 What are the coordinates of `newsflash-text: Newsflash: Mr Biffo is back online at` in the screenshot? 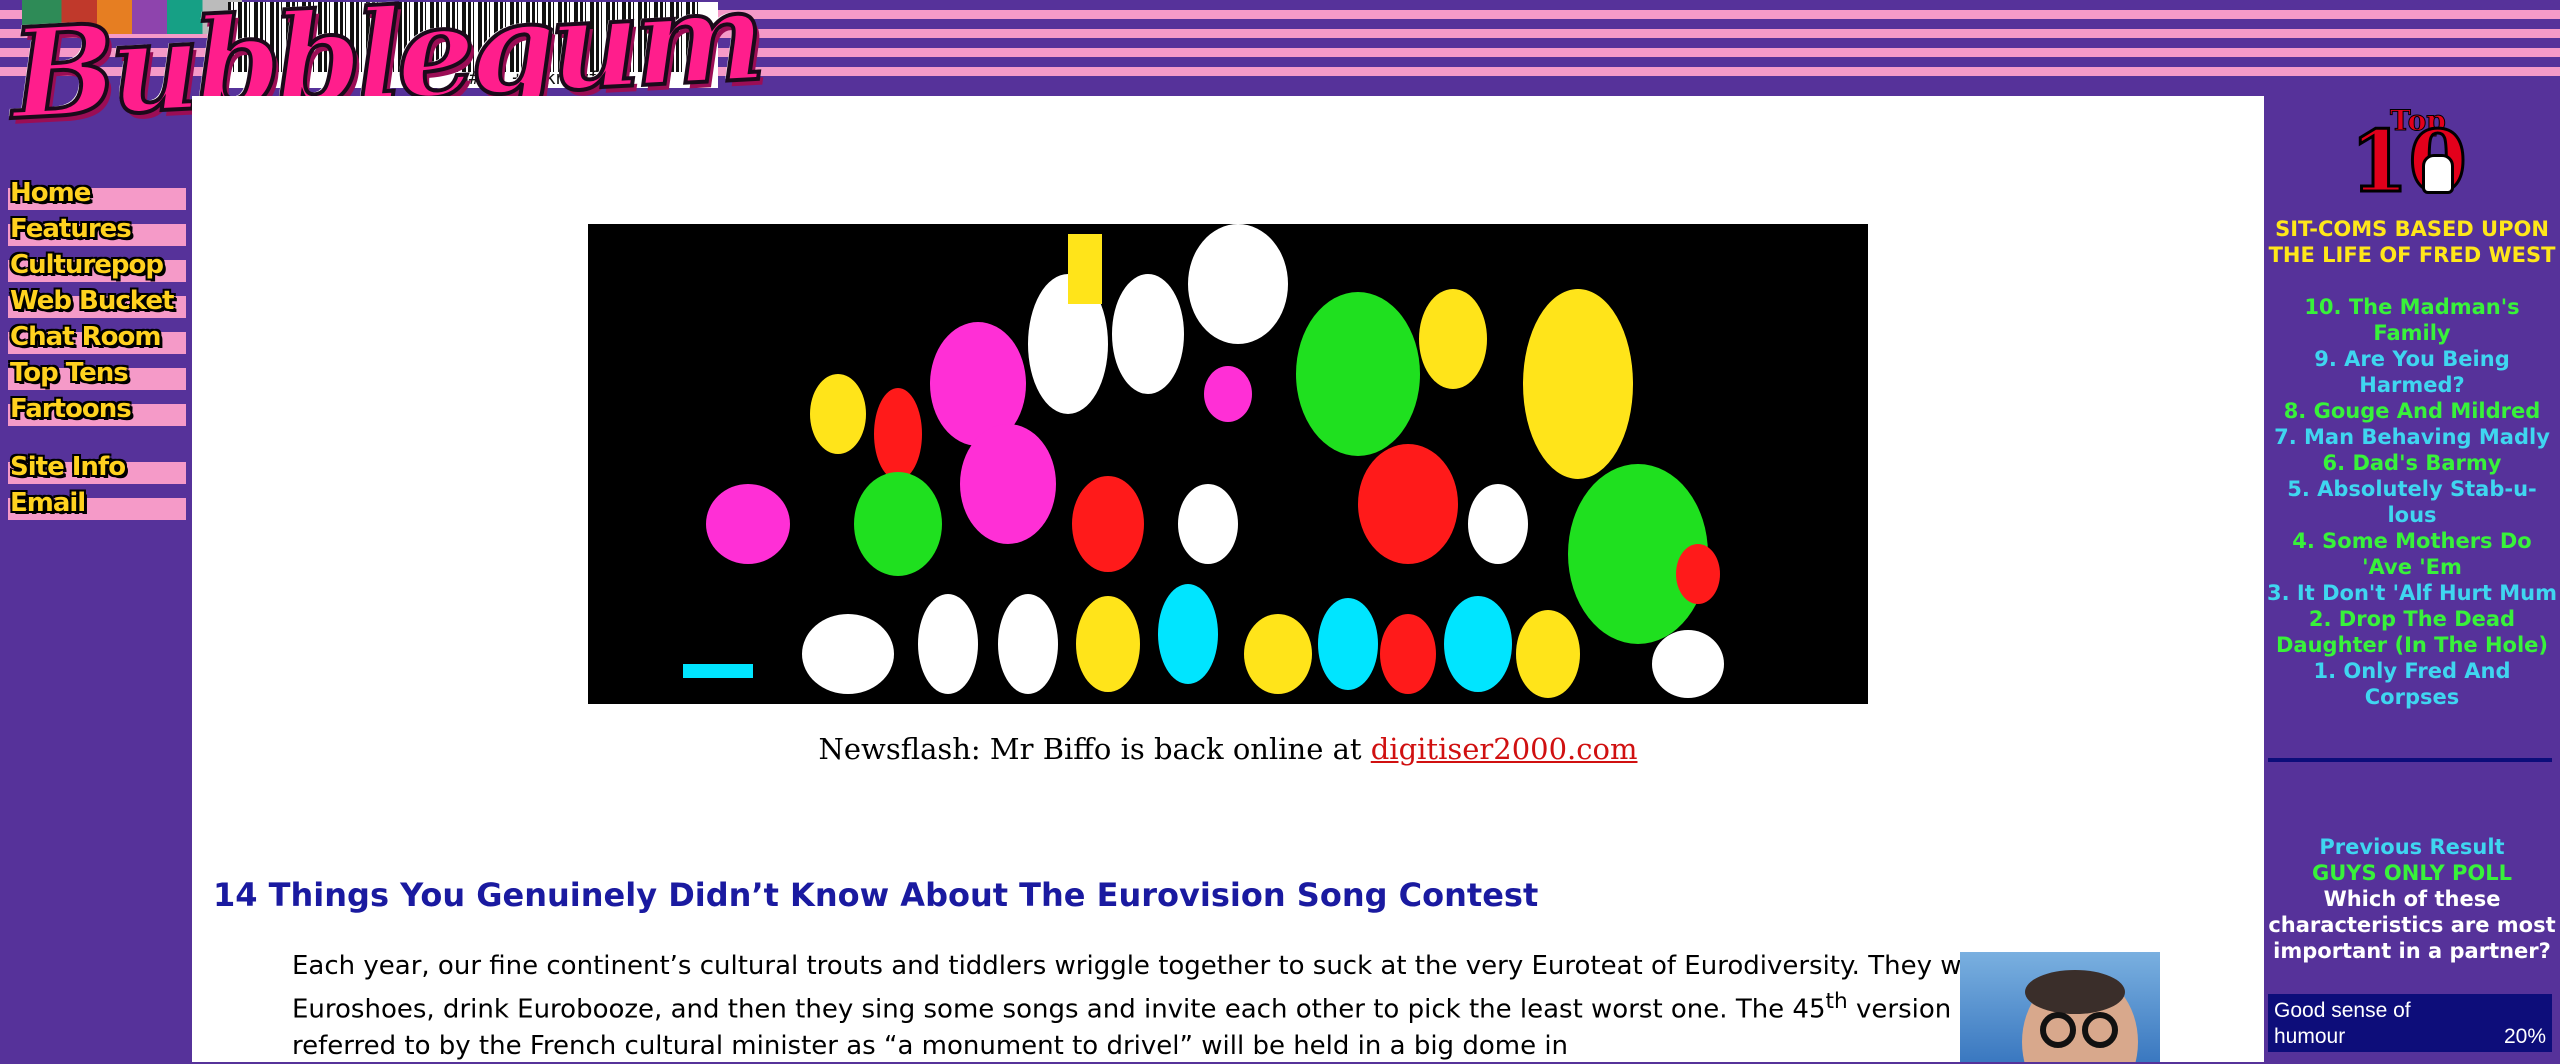 It's located at (1094, 749).